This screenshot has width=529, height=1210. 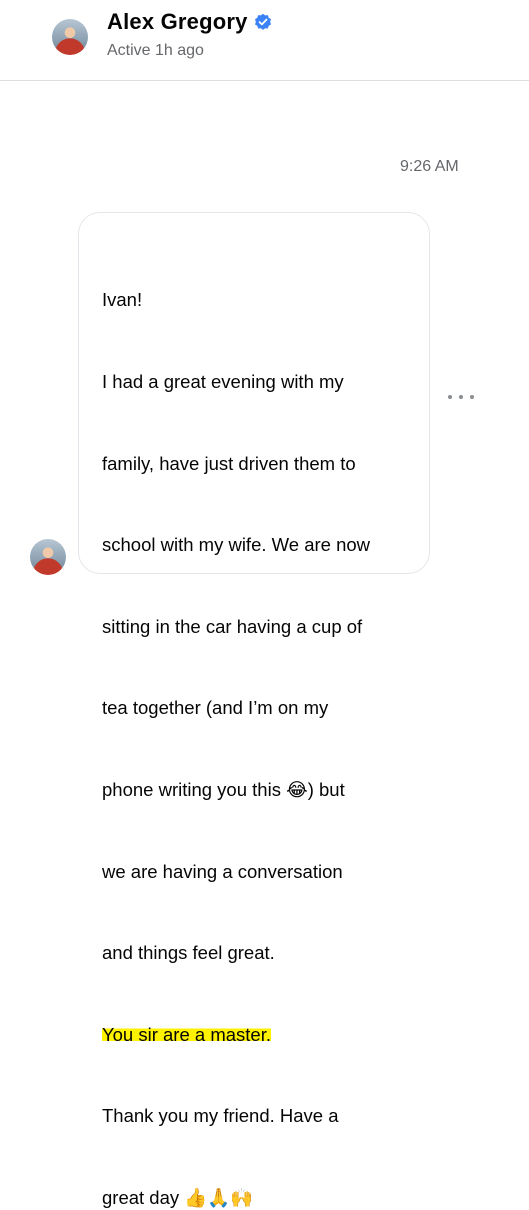 I want to click on message-line: school with my wife. We are now, so click(x=236, y=545).